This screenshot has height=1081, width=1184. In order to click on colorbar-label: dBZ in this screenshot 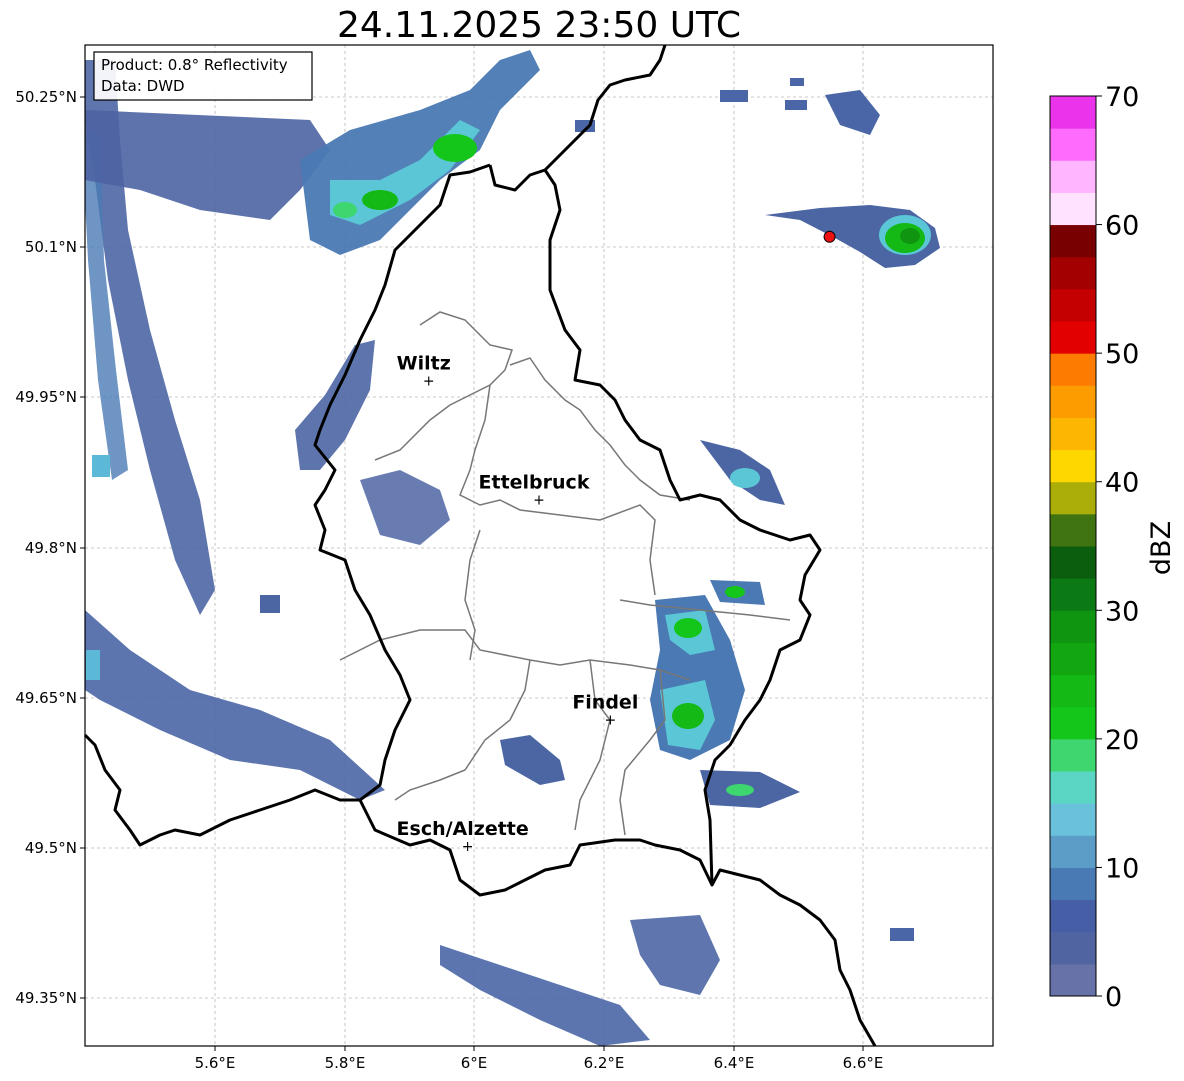, I will do `click(1161, 548)`.